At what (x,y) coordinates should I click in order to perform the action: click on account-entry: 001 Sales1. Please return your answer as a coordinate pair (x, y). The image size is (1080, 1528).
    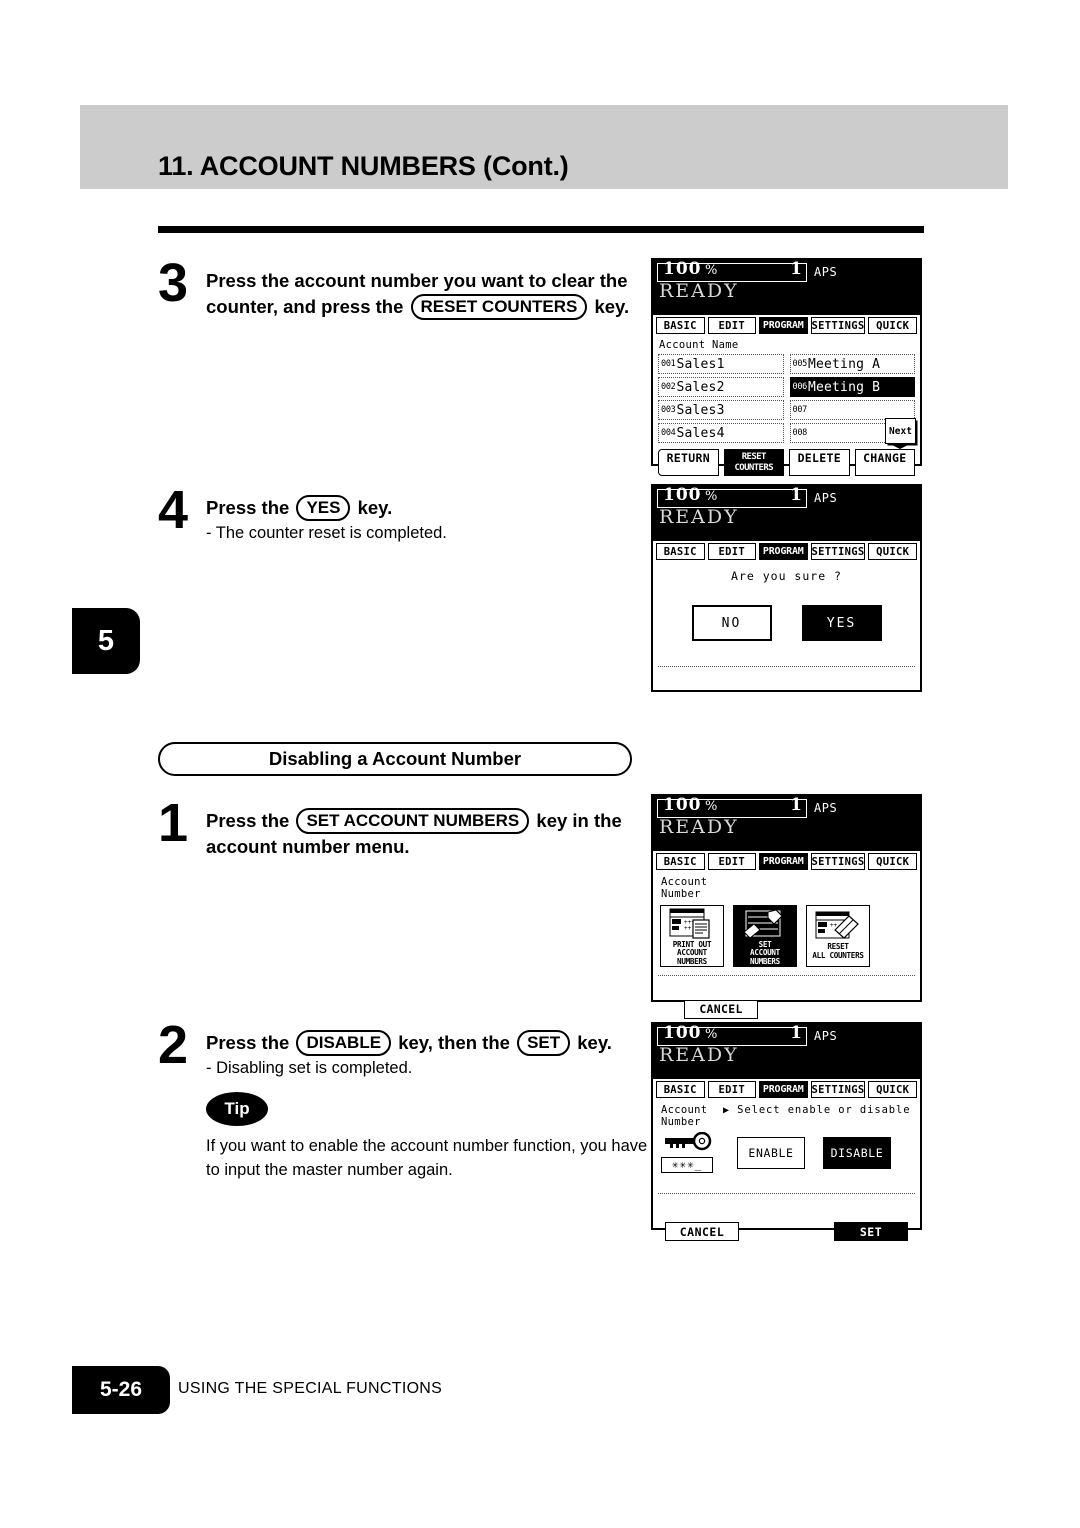
    Looking at the image, I should click on (721, 364).